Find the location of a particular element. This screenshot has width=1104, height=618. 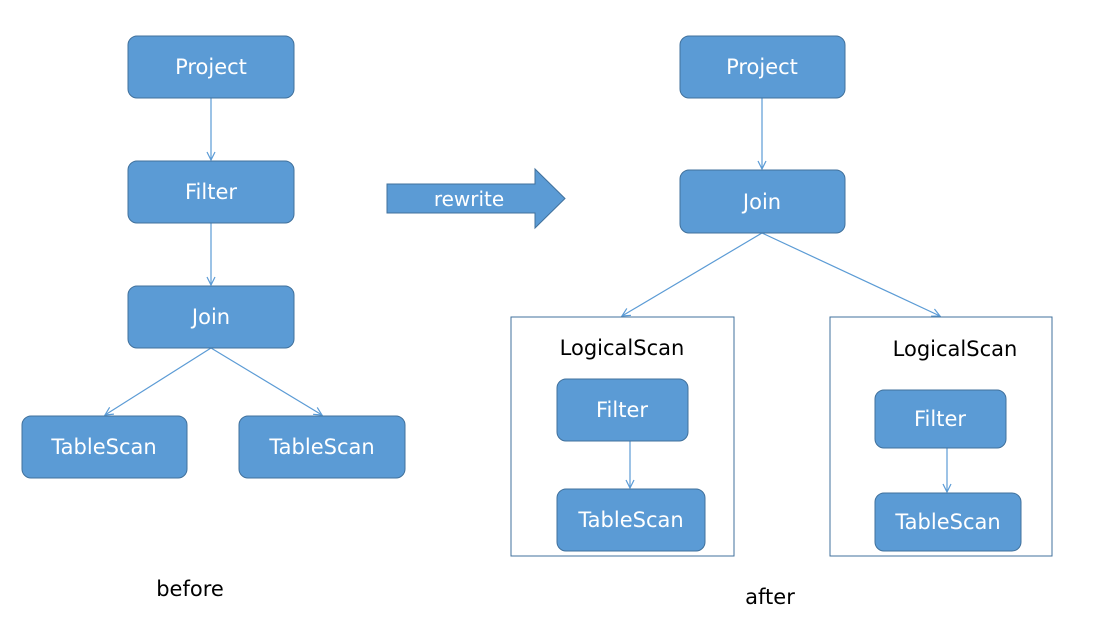

after-caption: after is located at coordinates (770, 597).